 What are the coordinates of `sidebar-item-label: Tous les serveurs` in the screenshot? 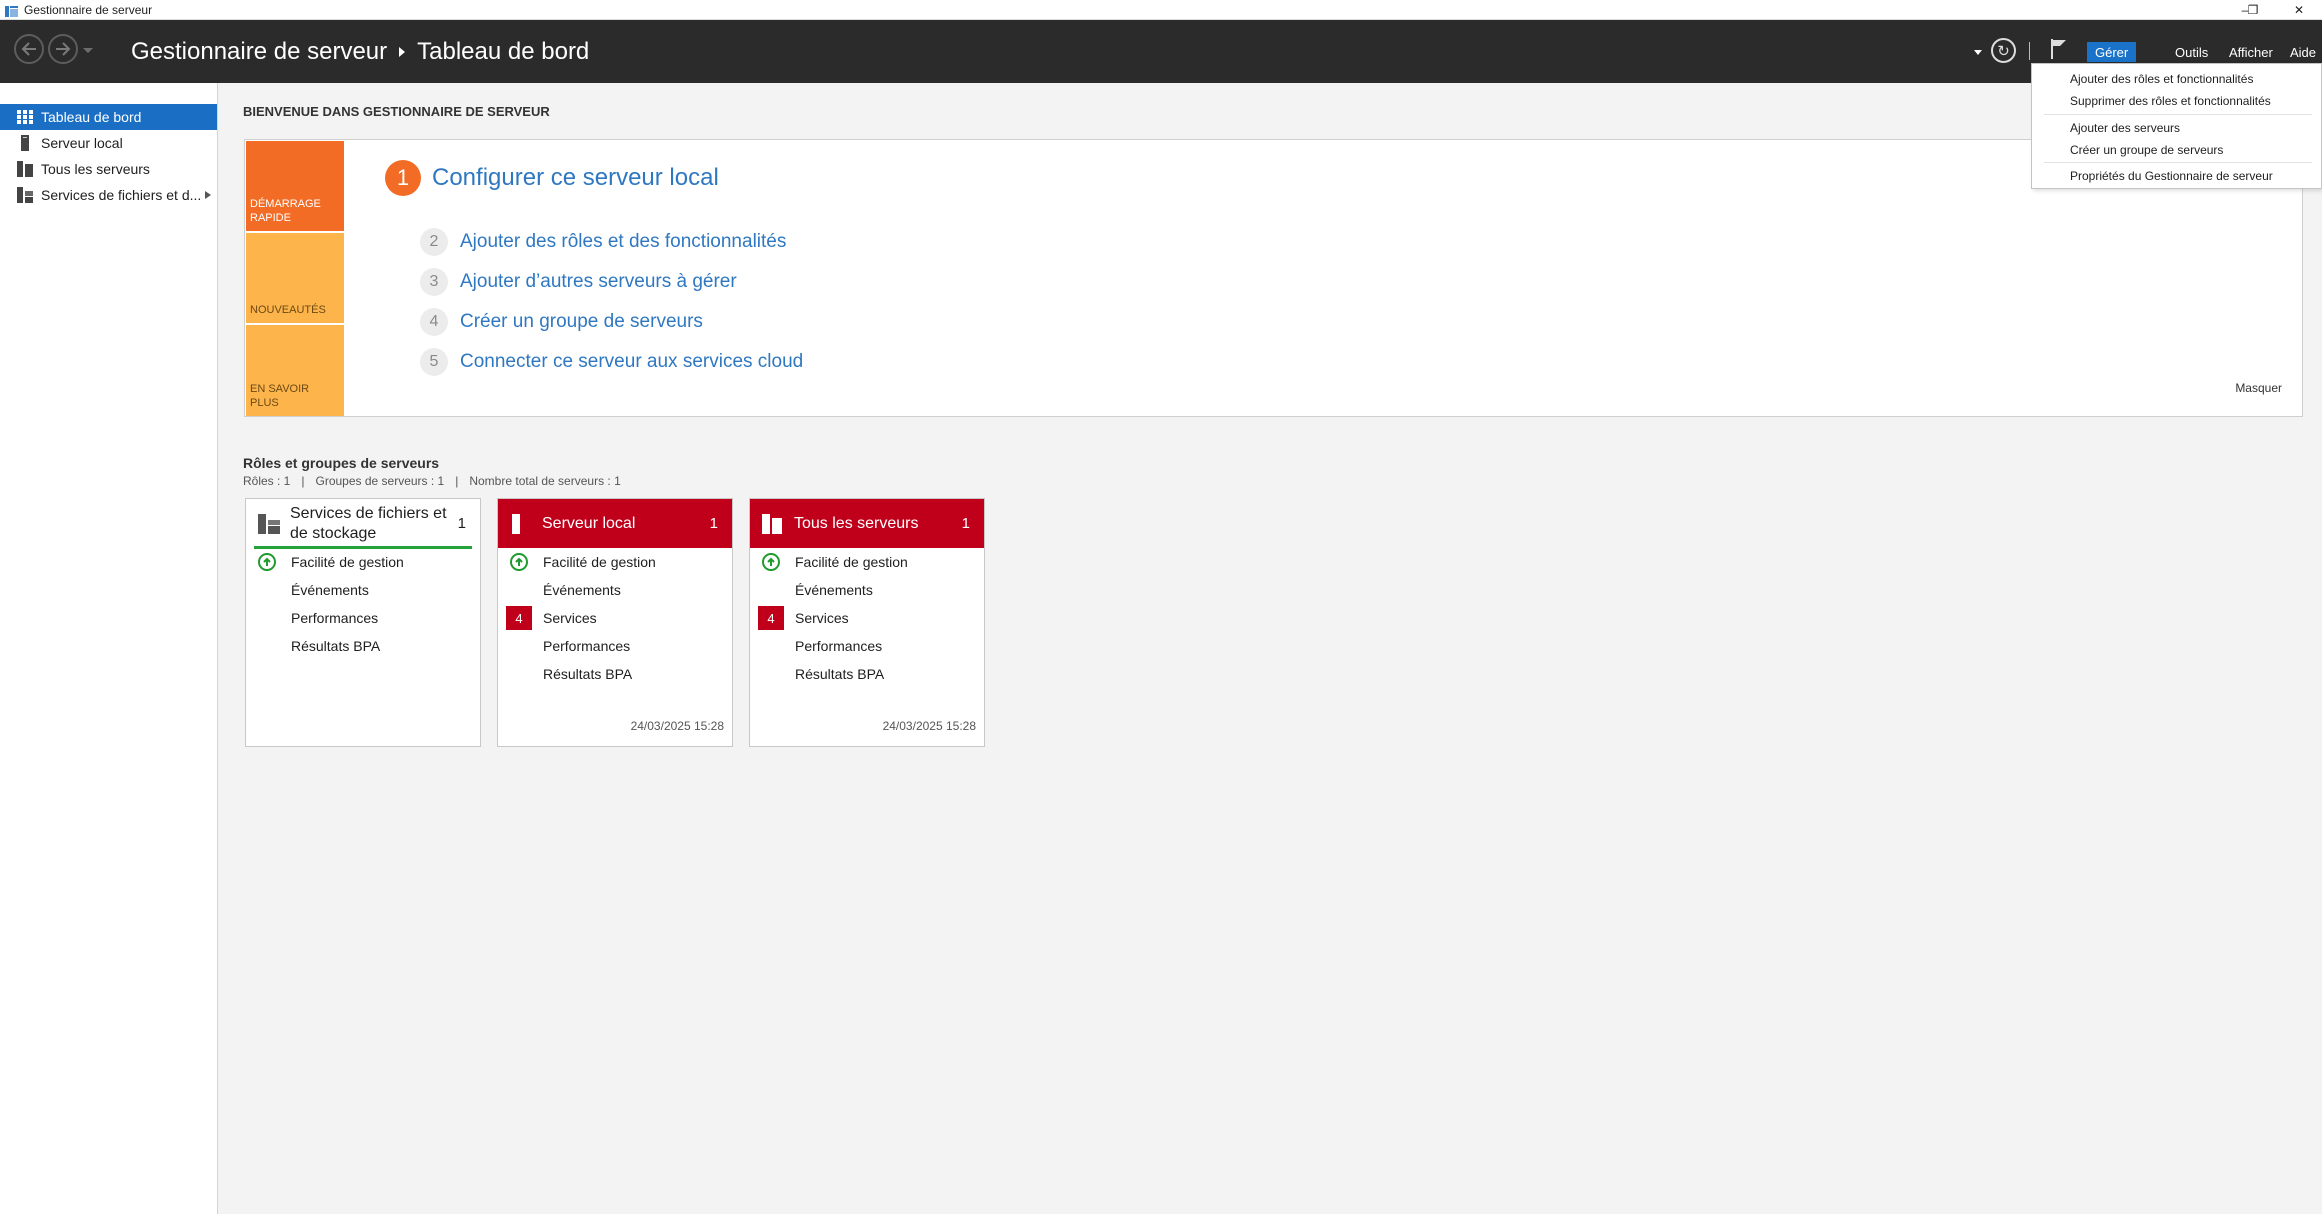 It's located at (95, 169).